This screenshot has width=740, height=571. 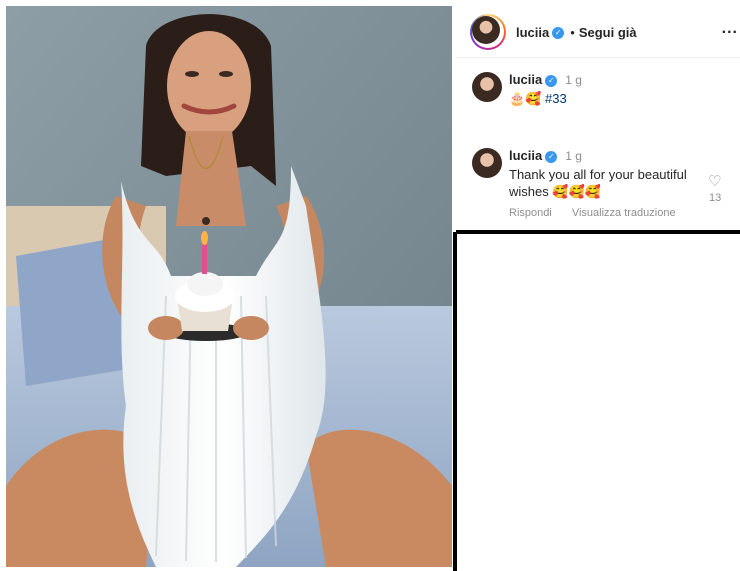 What do you see at coordinates (598, 232) in the screenshot?
I see `crop-border-horizontal` at bounding box center [598, 232].